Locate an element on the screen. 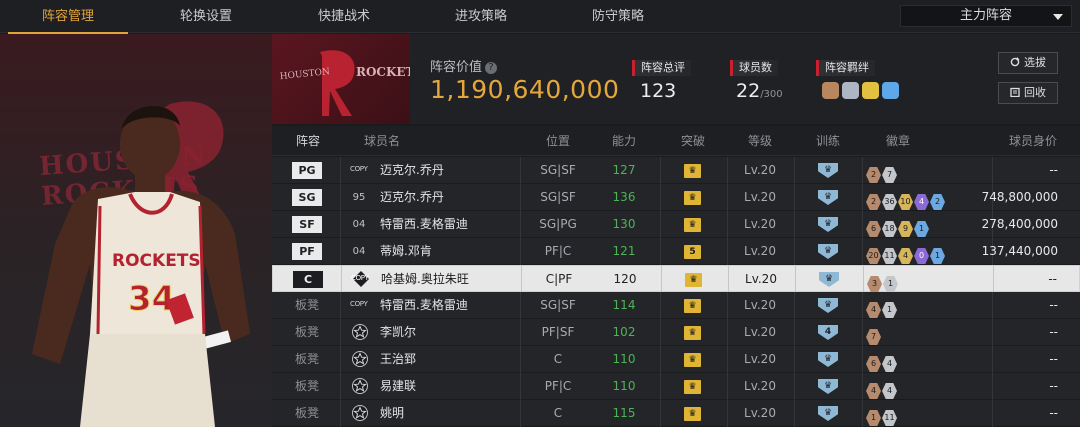  training-shield-icon: 4 is located at coordinates (828, 332).